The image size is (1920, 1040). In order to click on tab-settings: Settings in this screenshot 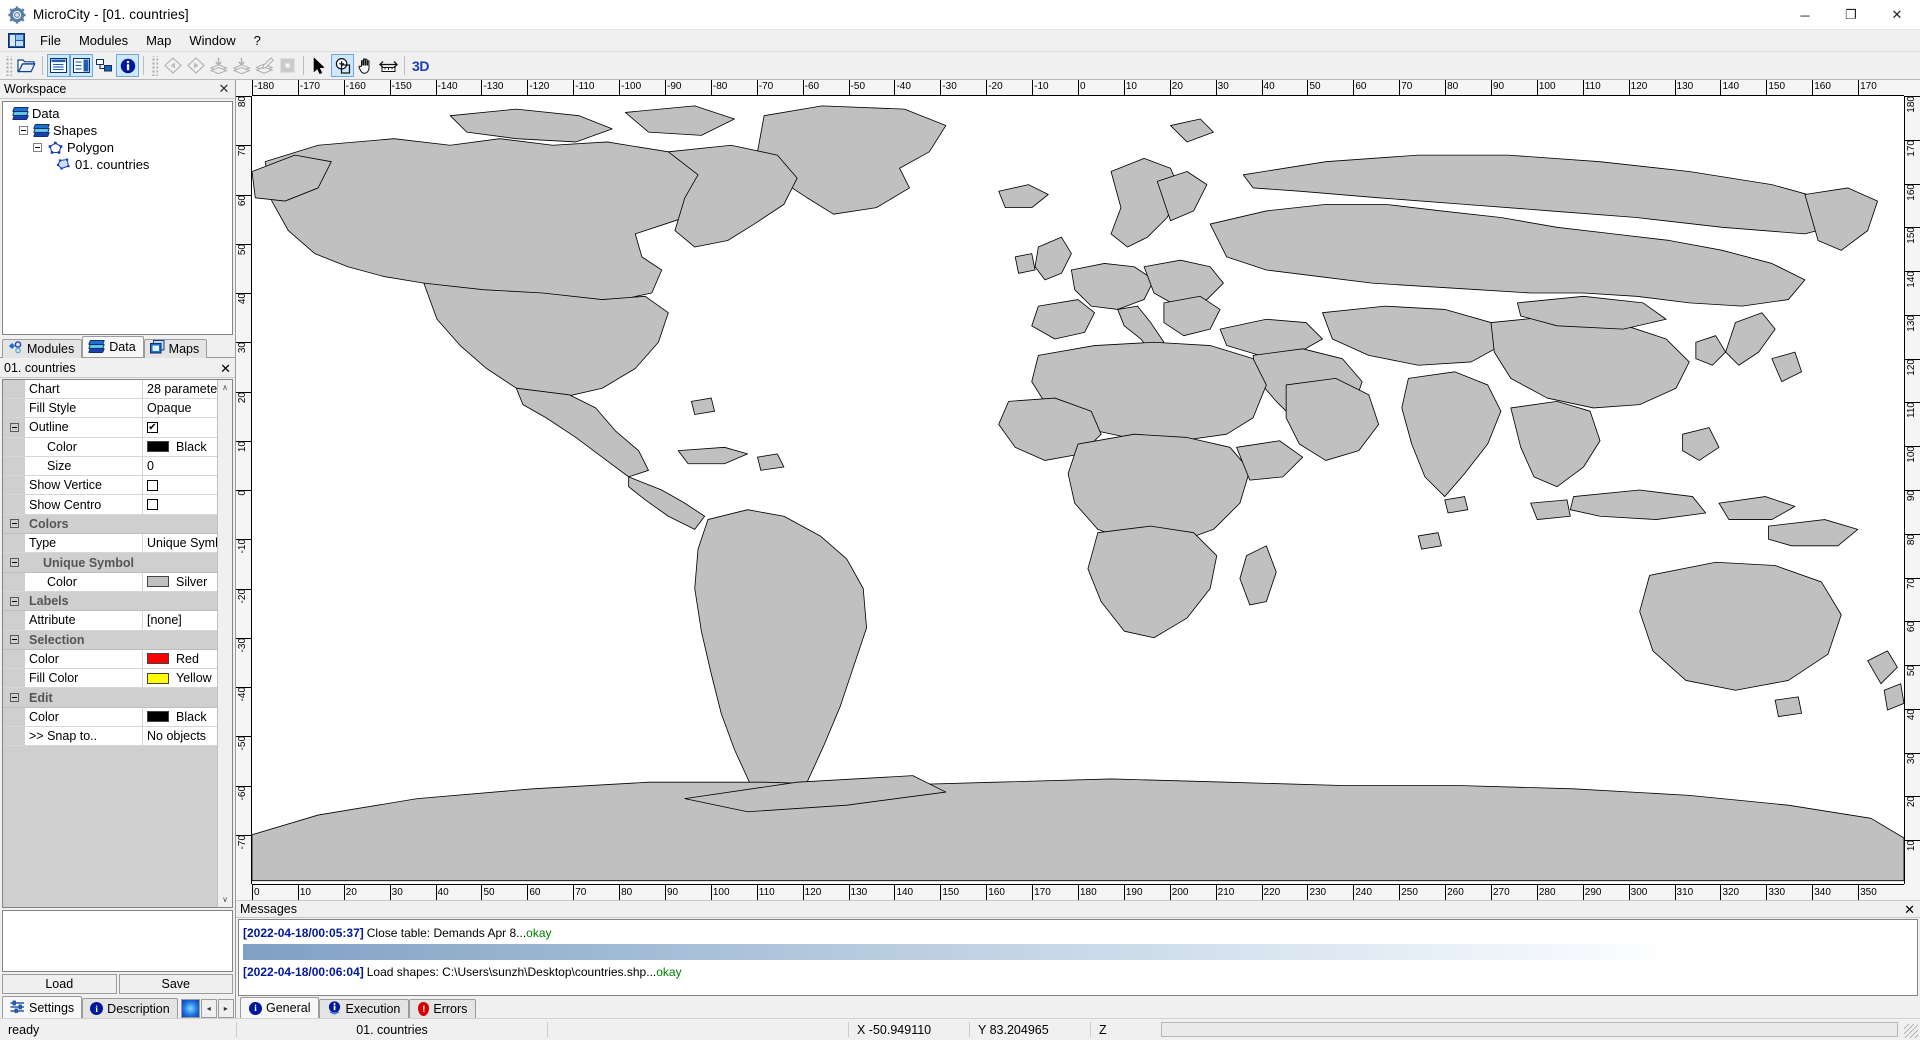, I will do `click(42, 1007)`.